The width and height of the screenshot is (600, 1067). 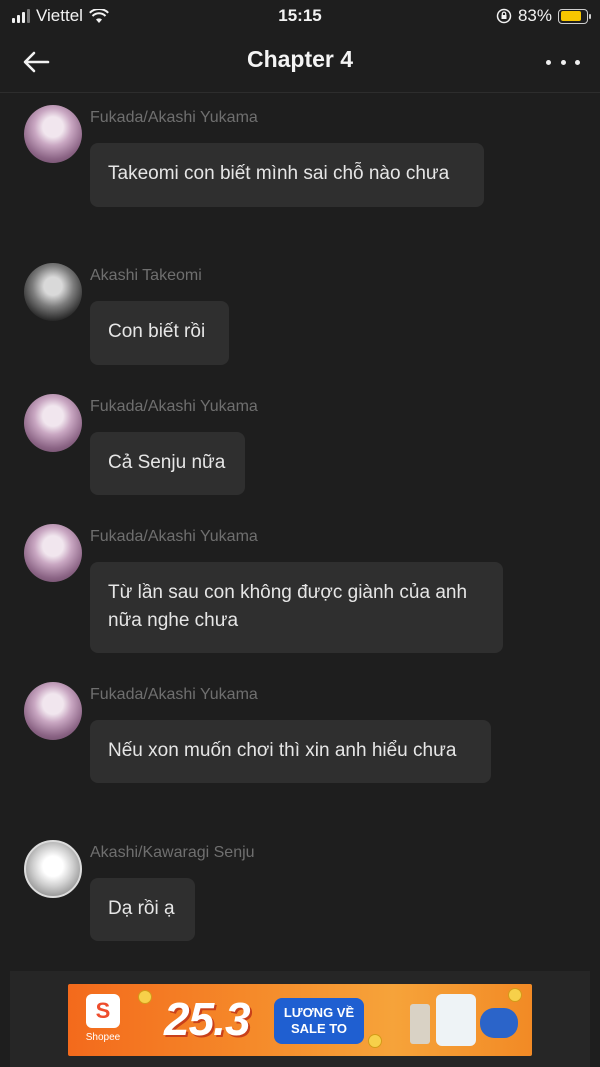 I want to click on shopee-logo: S Shopee, so click(x=103, y=1021).